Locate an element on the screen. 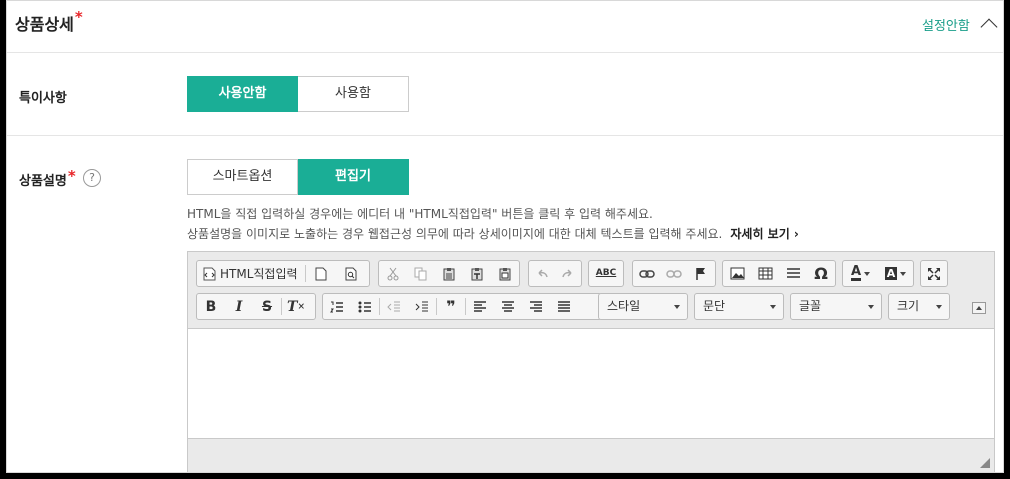  decrease-indent-icon is located at coordinates (393, 306).